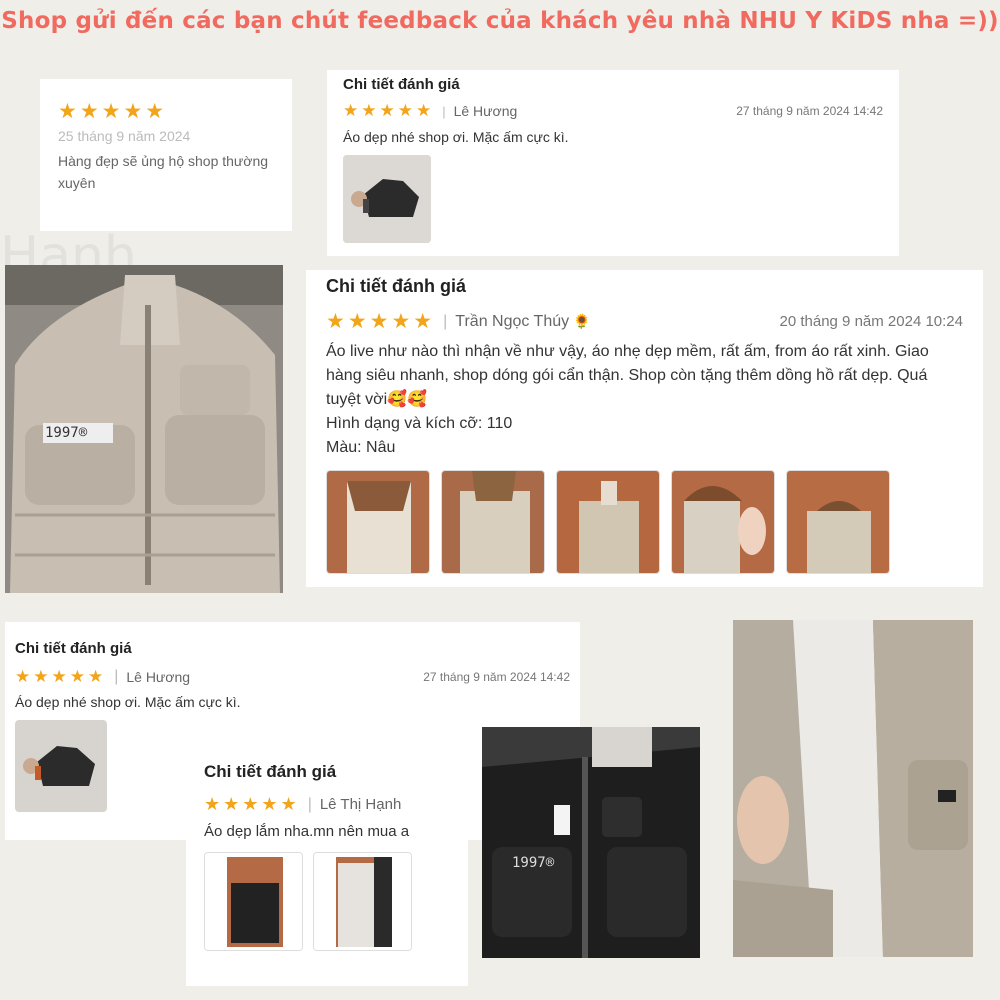  I want to click on review-color: Màu: Nâu, so click(361, 447).